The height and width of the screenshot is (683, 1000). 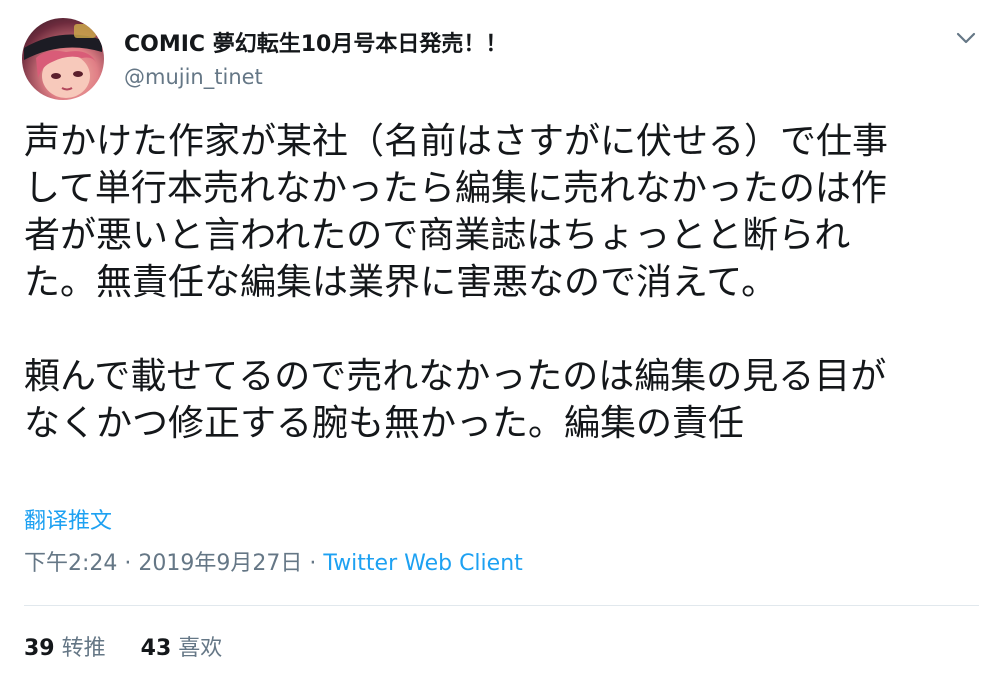 What do you see at coordinates (455, 188) in the screenshot?
I see `tweet-text-line: して単行本売れなかったら編集に売れなかったのは作` at bounding box center [455, 188].